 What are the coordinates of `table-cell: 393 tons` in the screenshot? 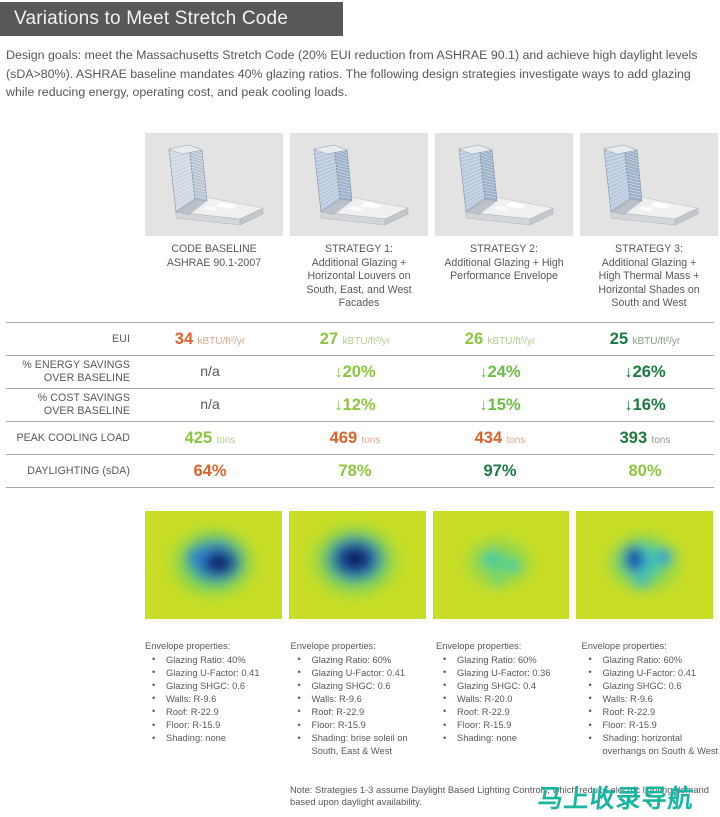 It's located at (645, 438).